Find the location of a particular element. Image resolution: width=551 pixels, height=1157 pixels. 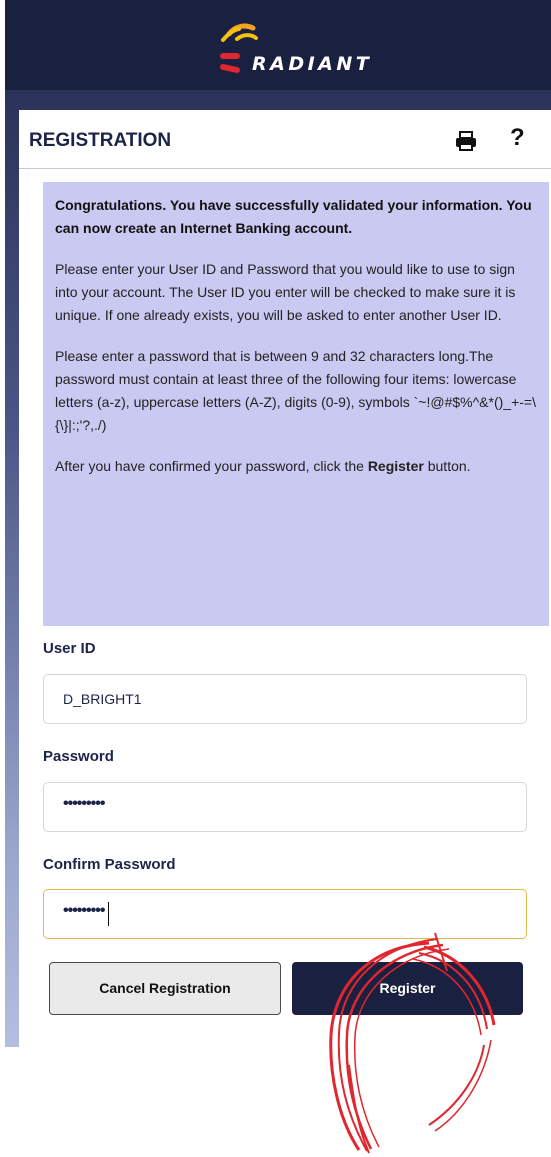

confirm-password-label: Confirm Password is located at coordinates (109, 864).